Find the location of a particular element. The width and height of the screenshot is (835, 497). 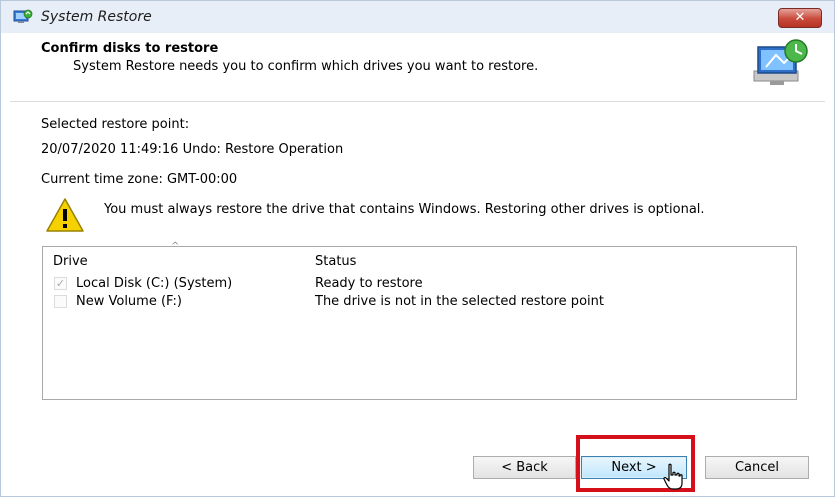

drive-status: Ready to restore is located at coordinates (369, 283).